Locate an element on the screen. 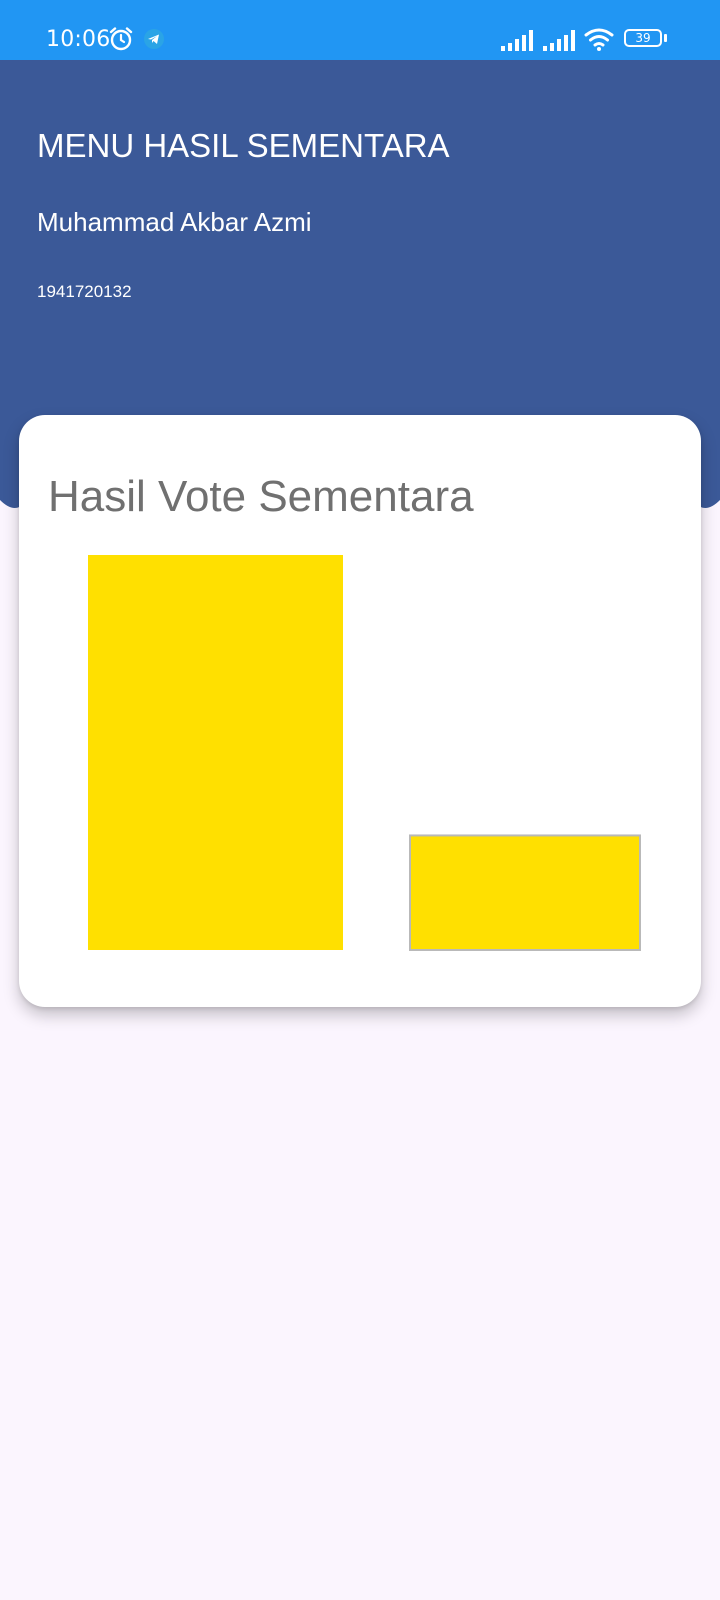  battery-level: 39 is located at coordinates (643, 38).